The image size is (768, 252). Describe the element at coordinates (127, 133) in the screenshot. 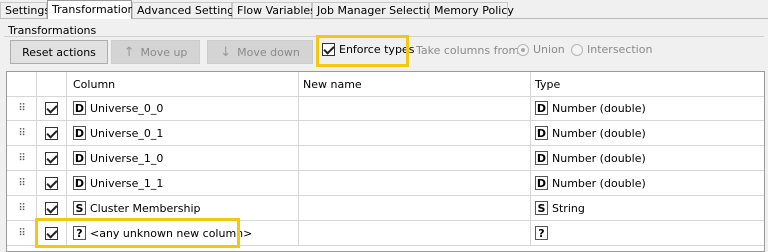

I see `column-name: Universe_0_1` at that location.